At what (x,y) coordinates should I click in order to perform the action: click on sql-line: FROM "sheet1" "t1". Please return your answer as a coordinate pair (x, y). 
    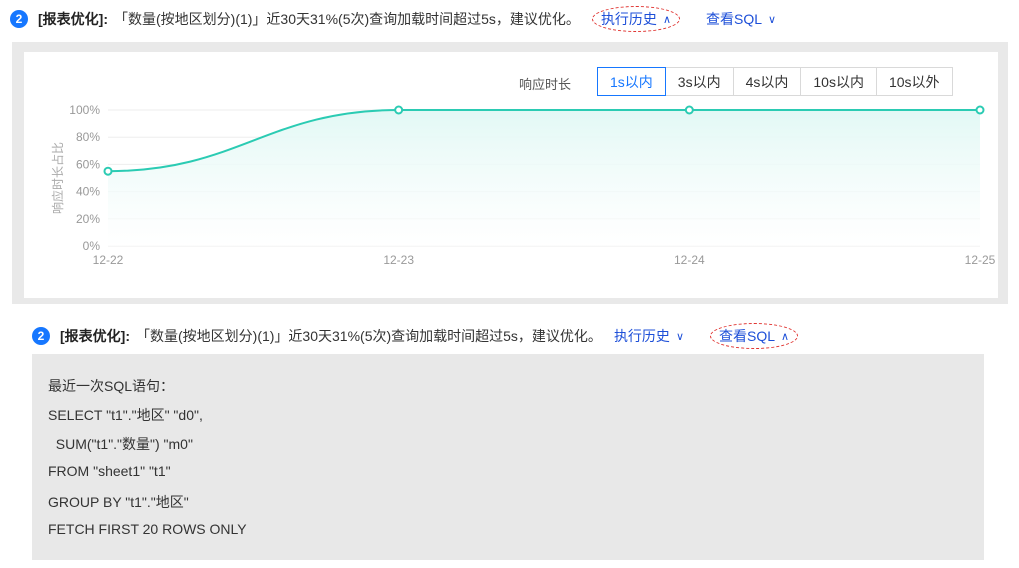
    Looking at the image, I should click on (109, 471).